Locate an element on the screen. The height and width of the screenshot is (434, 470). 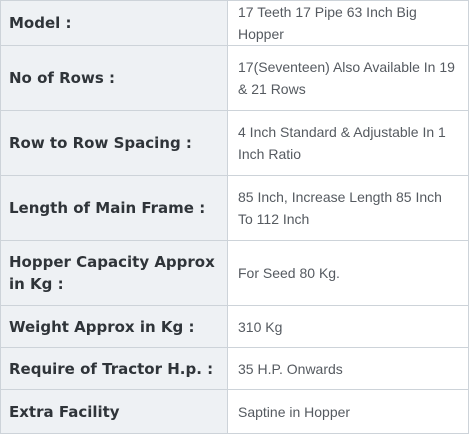
spec-label: Hopper Capacity Approx in Kg : is located at coordinates (114, 273).